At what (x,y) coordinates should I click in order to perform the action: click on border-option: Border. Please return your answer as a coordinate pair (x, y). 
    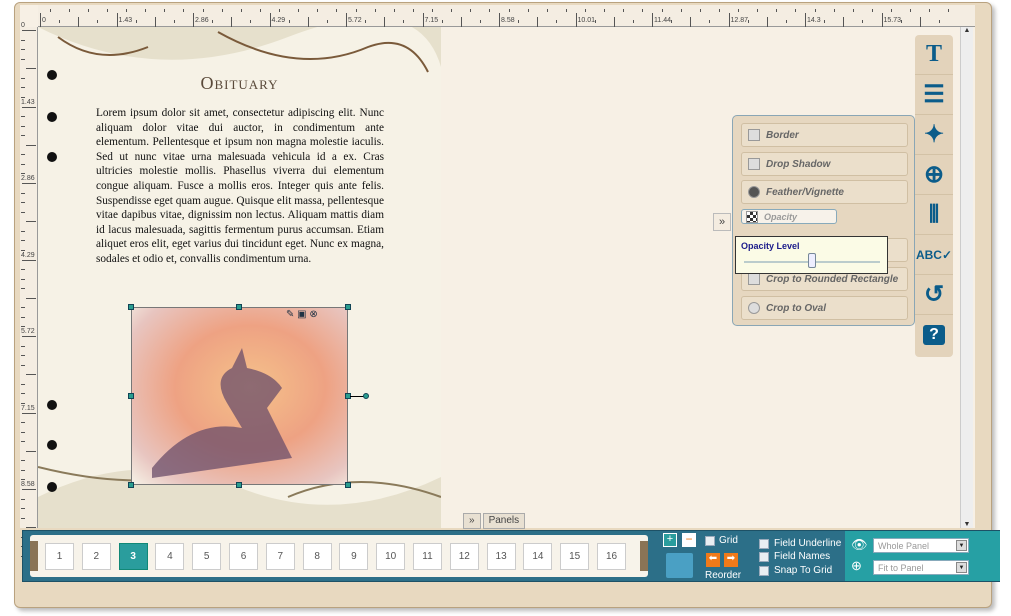
    Looking at the image, I should click on (824, 135).